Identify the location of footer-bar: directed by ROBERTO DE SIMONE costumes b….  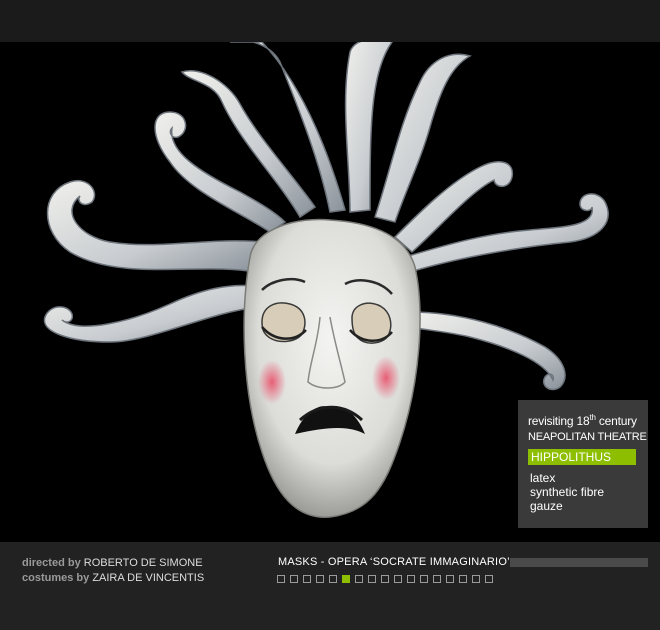
(330, 586).